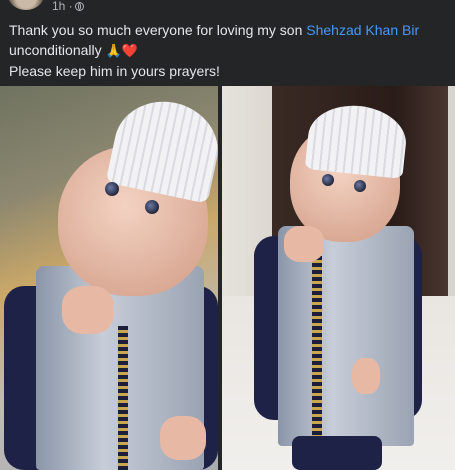  Describe the element at coordinates (62, 6) in the screenshot. I see `timestamp-text: 1h ·` at that location.